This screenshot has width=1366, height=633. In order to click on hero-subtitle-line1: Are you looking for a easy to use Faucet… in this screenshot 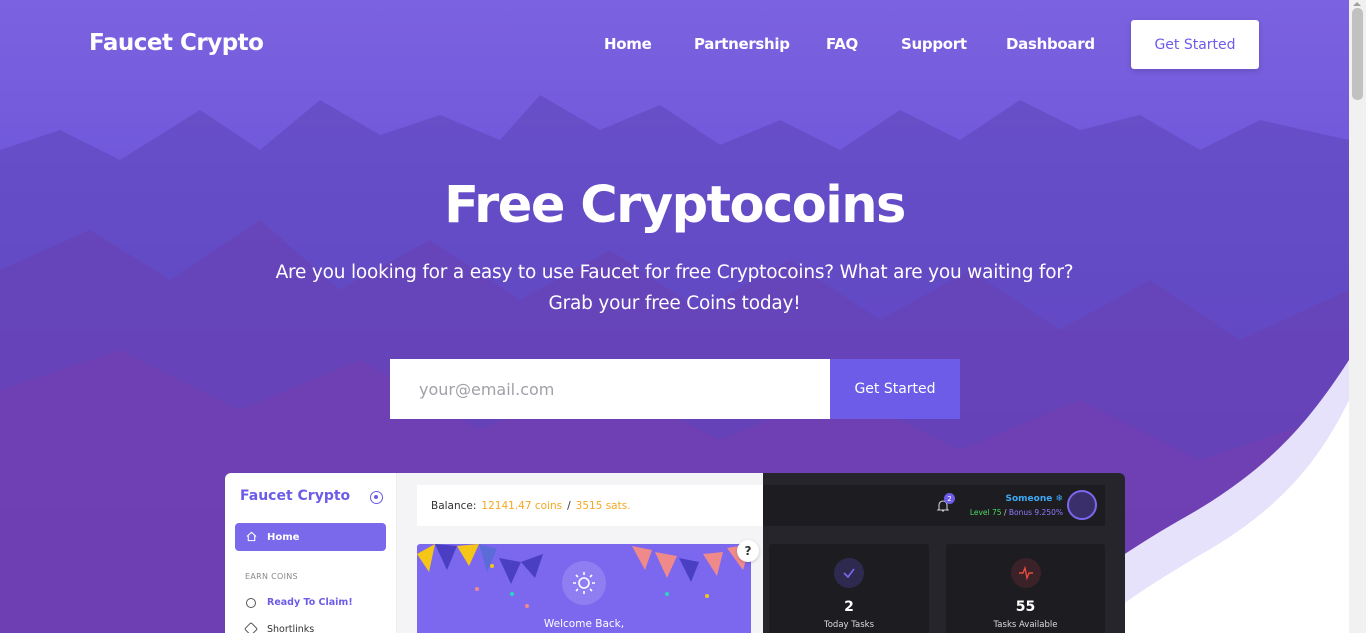, I will do `click(674, 272)`.